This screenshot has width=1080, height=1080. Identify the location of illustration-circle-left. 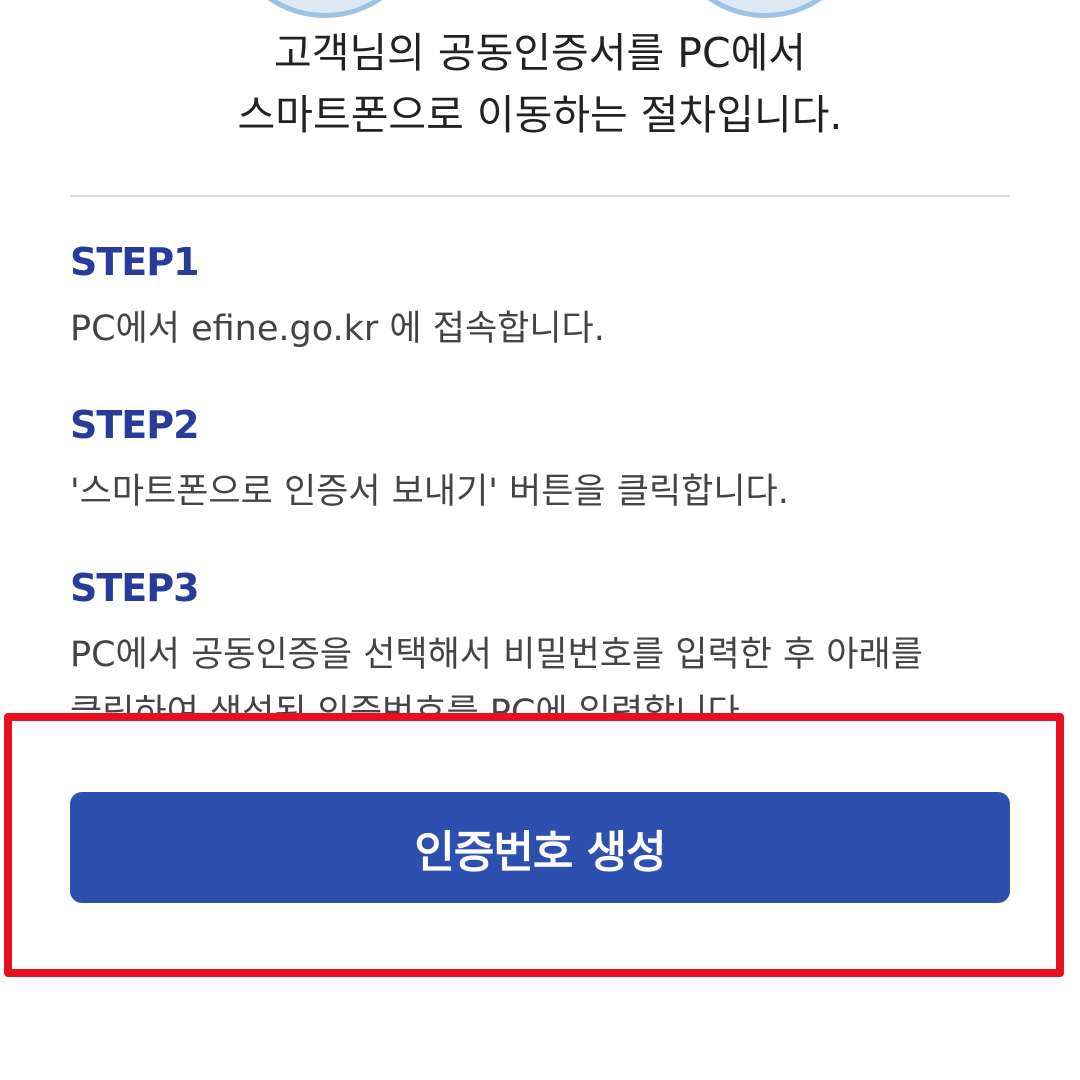
(325, 9).